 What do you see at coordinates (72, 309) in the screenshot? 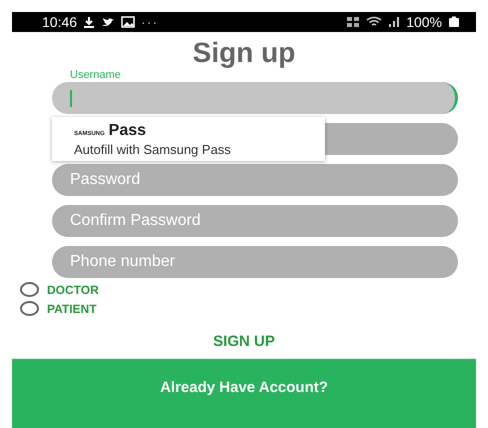
I see `radio-label: PATIENT` at bounding box center [72, 309].